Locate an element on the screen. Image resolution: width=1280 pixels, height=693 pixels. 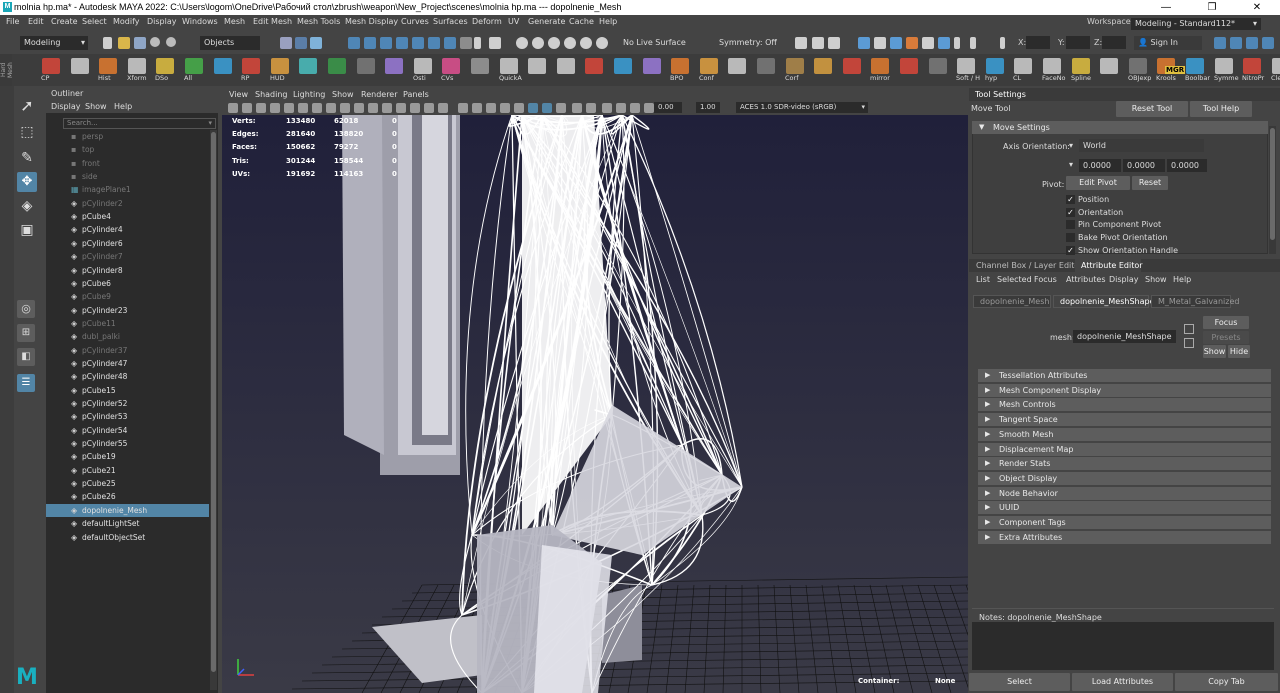
outliner-item: ◈ pCylinder7 is located at coordinates (127, 256).